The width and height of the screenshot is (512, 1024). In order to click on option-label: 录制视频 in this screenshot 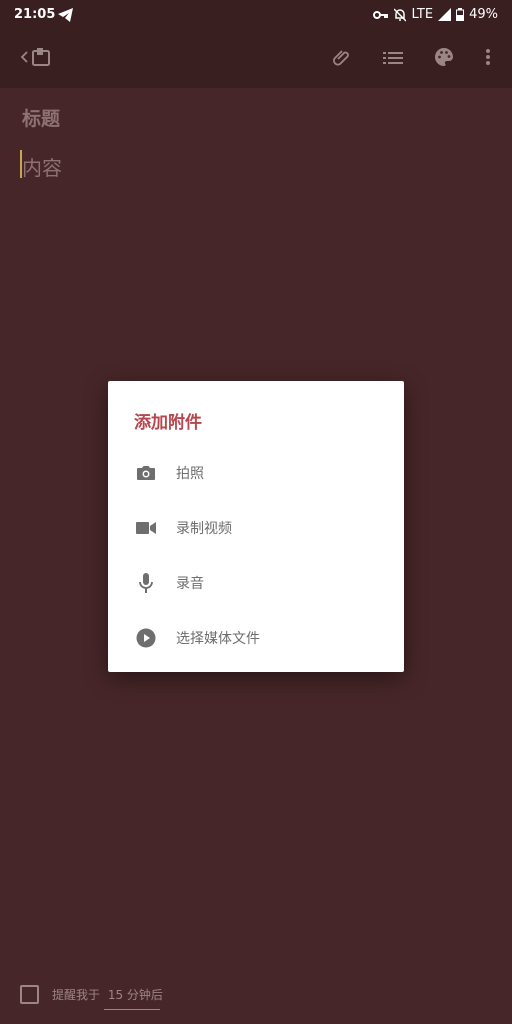, I will do `click(204, 529)`.